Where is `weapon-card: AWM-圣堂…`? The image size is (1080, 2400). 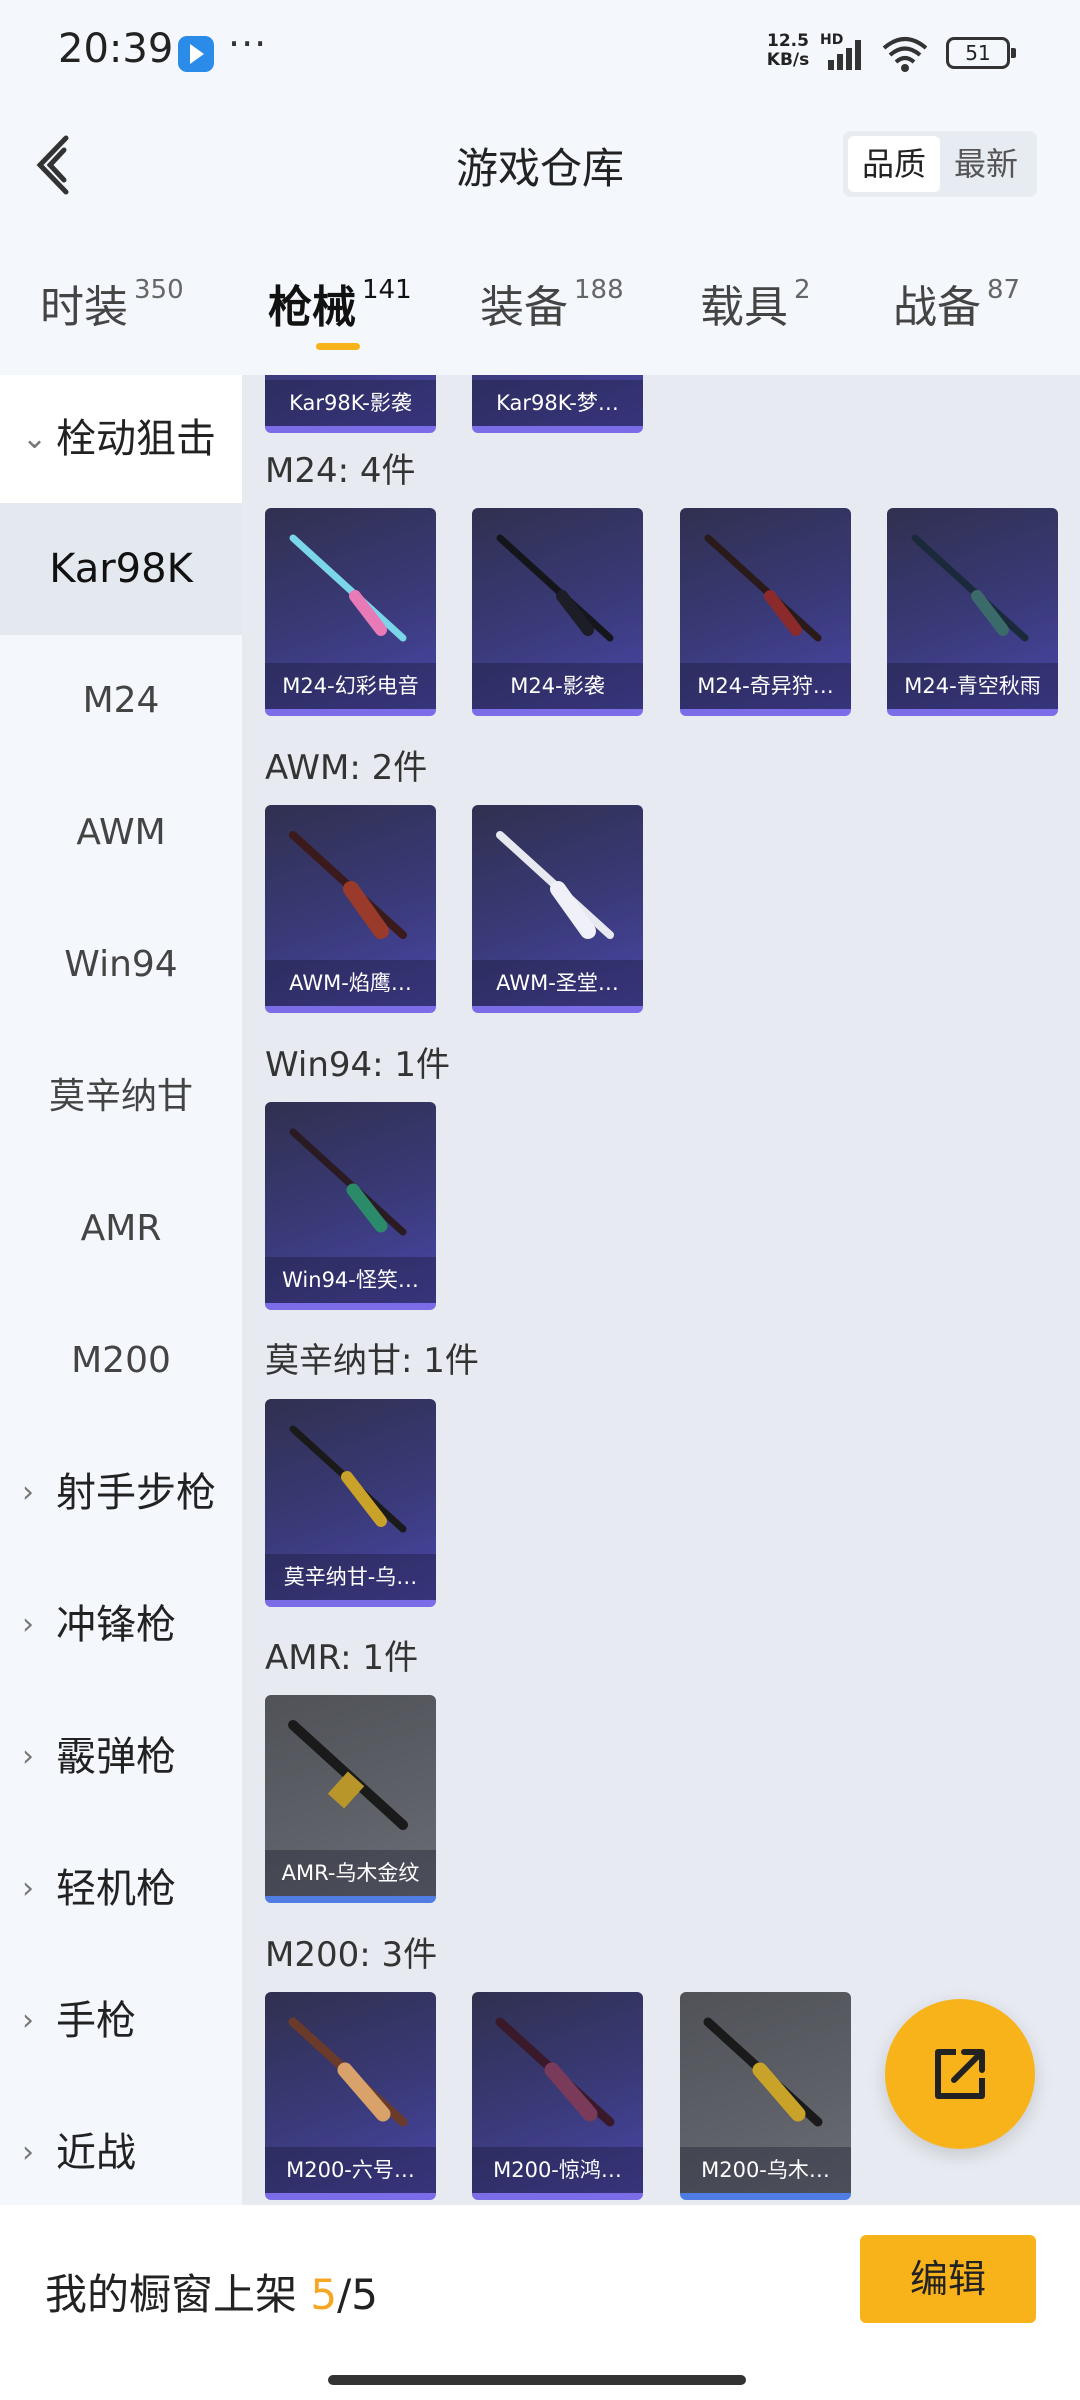 weapon-card: AWM-圣堂… is located at coordinates (557, 909).